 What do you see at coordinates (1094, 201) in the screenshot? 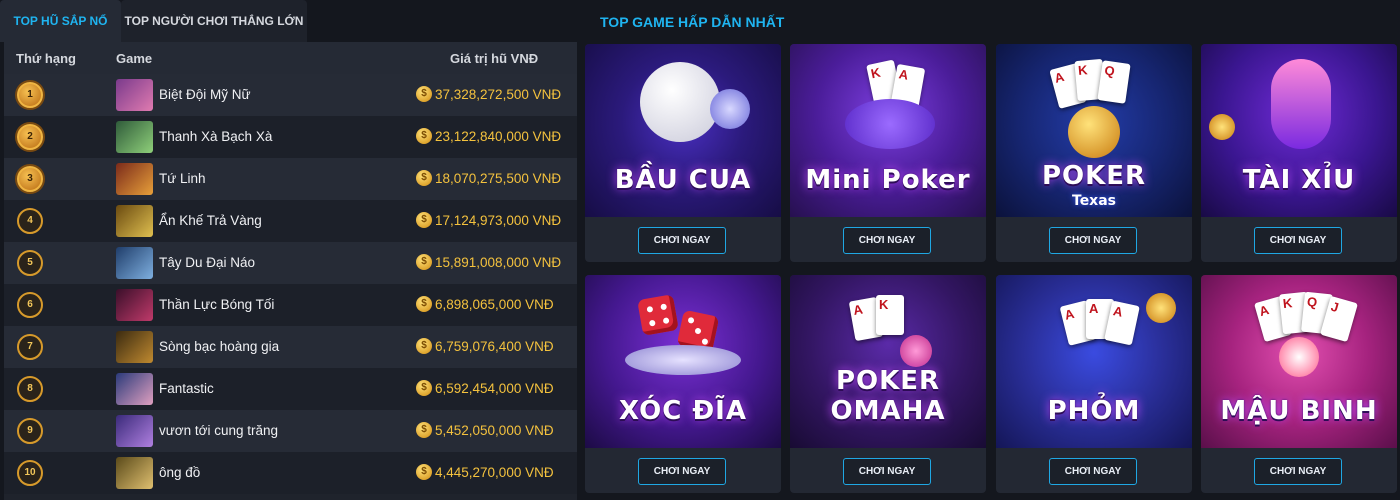
I see `game-subtitle: Texas` at bounding box center [1094, 201].